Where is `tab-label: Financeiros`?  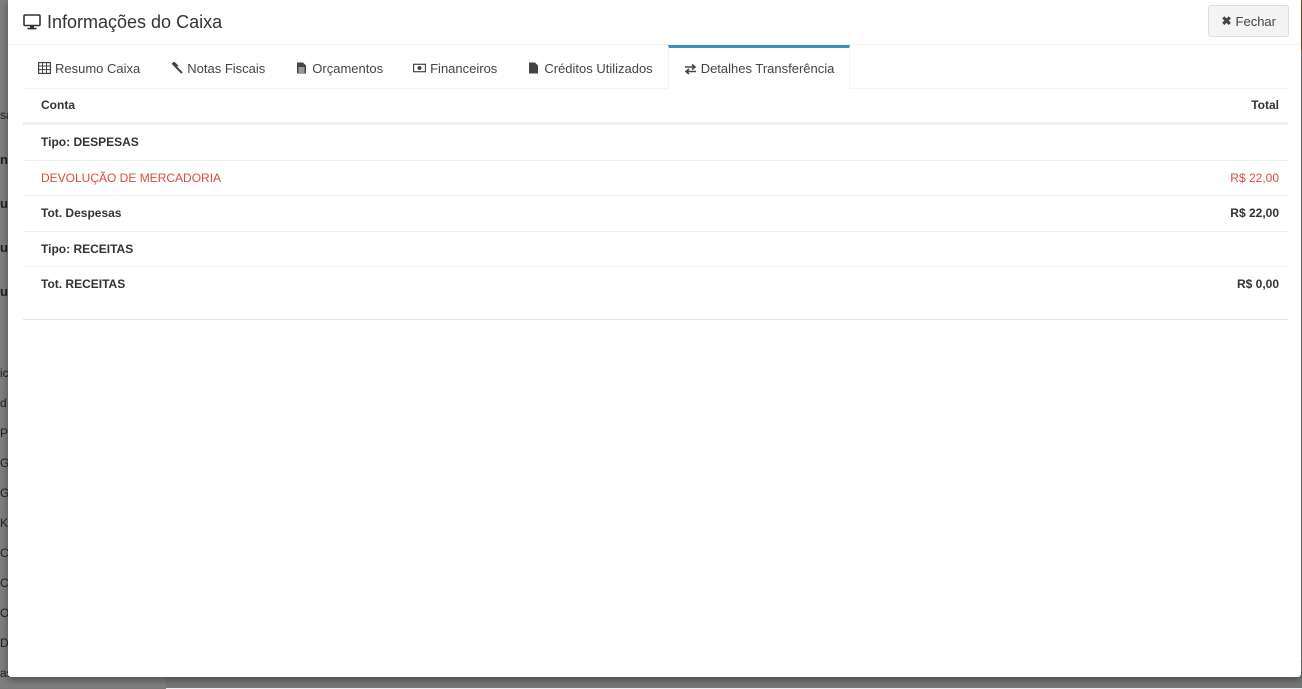
tab-label: Financeiros is located at coordinates (464, 68).